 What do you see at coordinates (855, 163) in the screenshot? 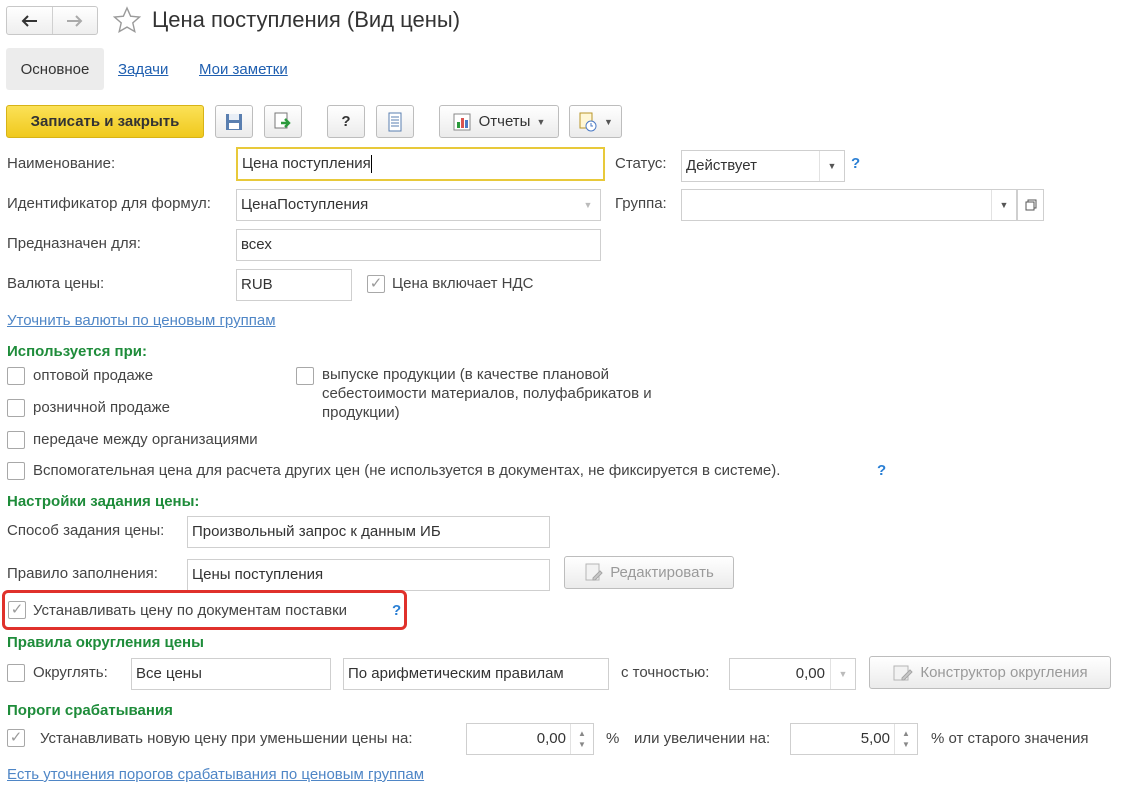
I see `status-help-icon: ?` at bounding box center [855, 163].